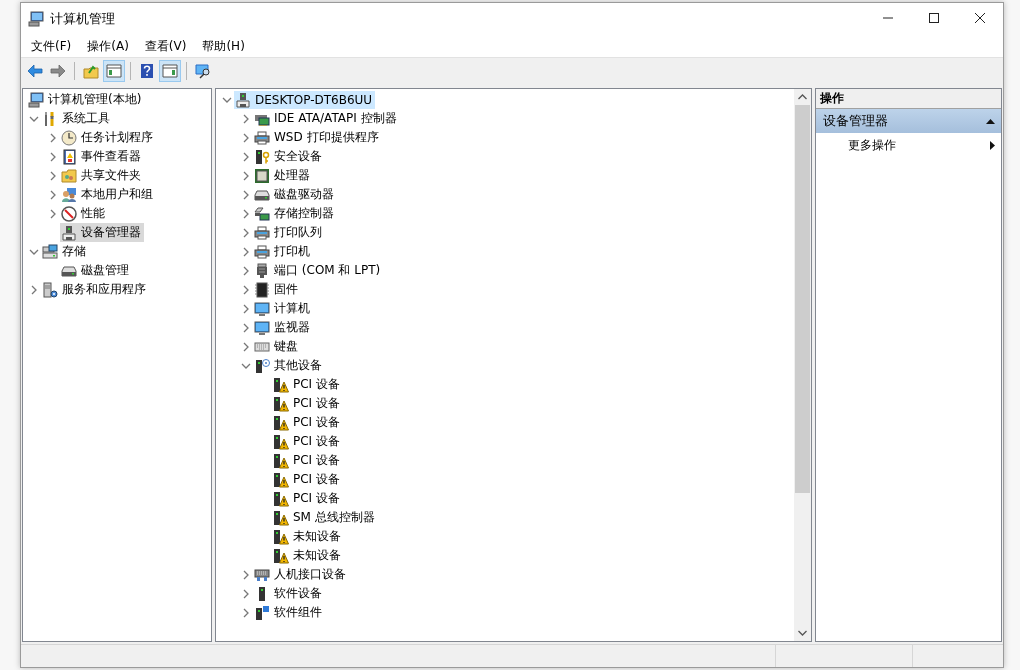  I want to click on tree-item: 键盘, so click(277, 346).